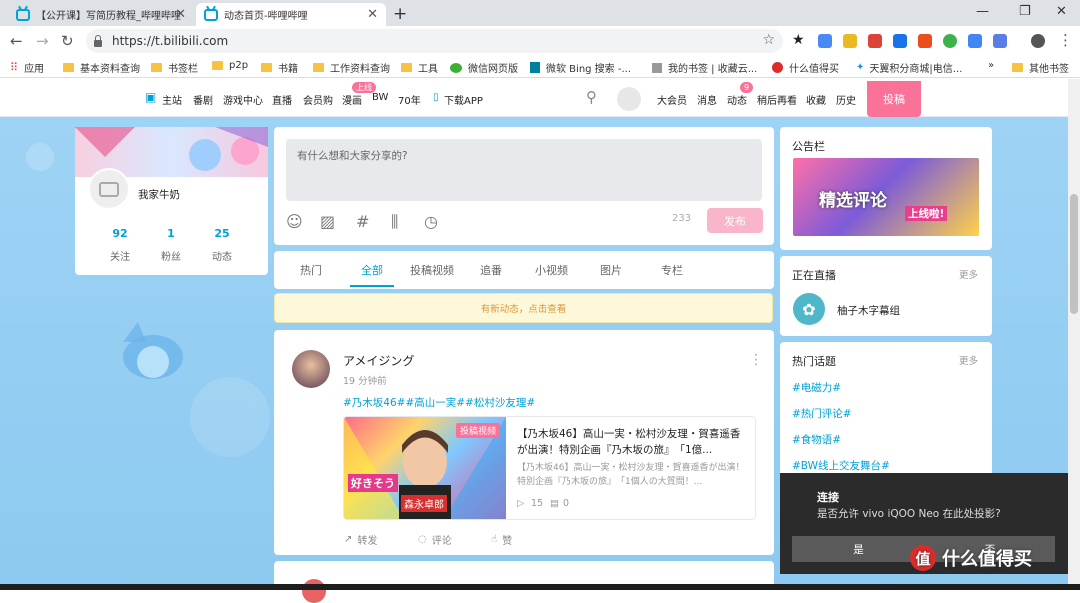  Describe the element at coordinates (846, 99) in the screenshot. I see `nav-history: 历史` at that location.